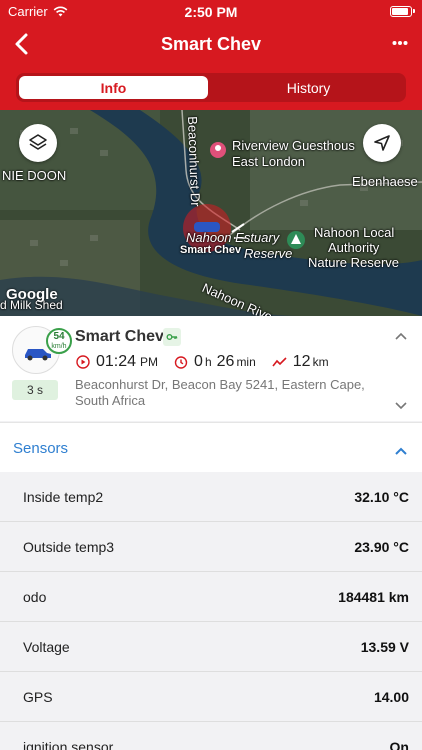 This screenshot has width=422, height=750. Describe the element at coordinates (198, 361) in the screenshot. I see `stop-hours: 0` at that location.